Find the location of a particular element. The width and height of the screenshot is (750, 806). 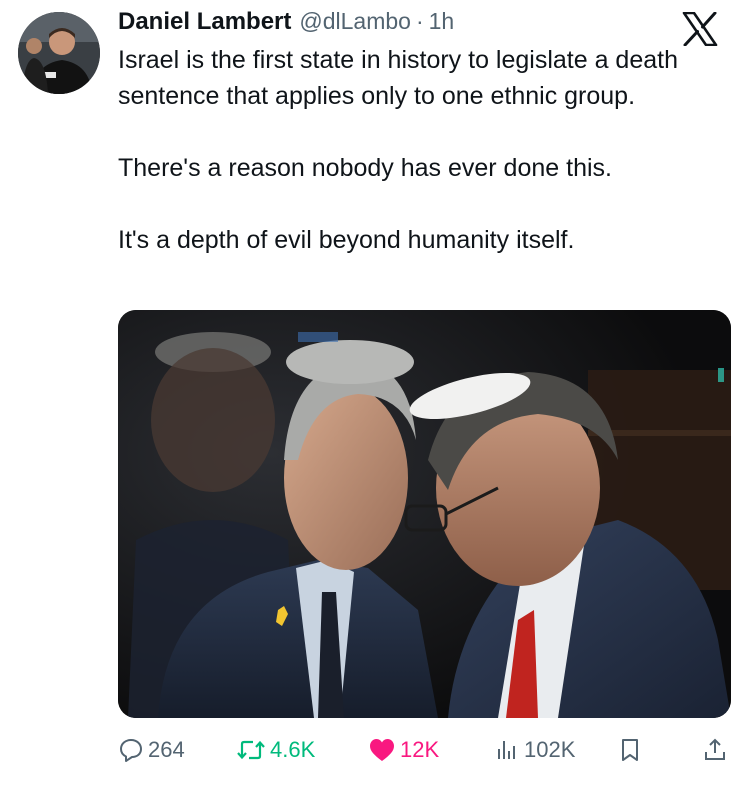

reply-icon is located at coordinates (131, 750).